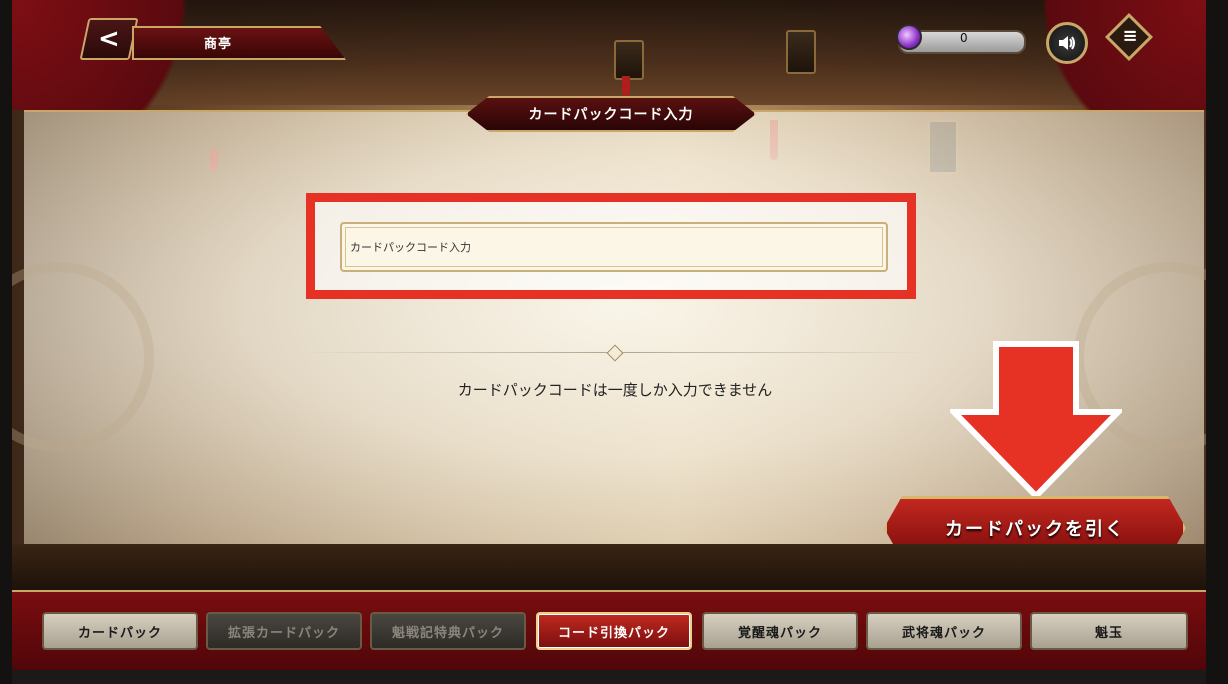 Image resolution: width=1228 pixels, height=684 pixels. Describe the element at coordinates (626, 86) in the screenshot. I see `tassel-decoration` at that location.